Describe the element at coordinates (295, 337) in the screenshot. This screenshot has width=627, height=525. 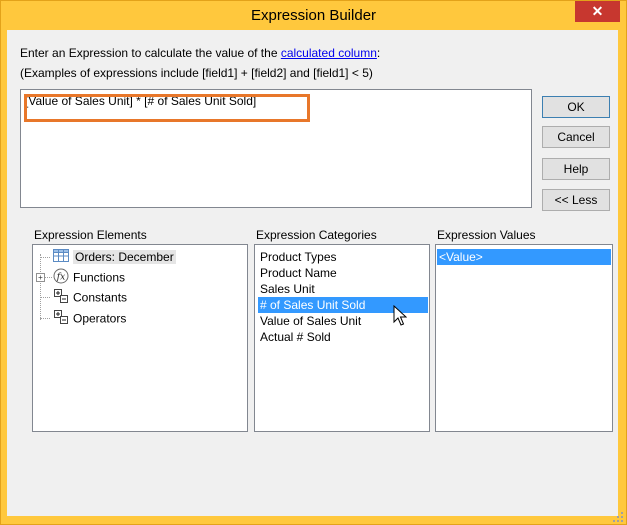
I see `list-item: Actual # Sold` at that location.